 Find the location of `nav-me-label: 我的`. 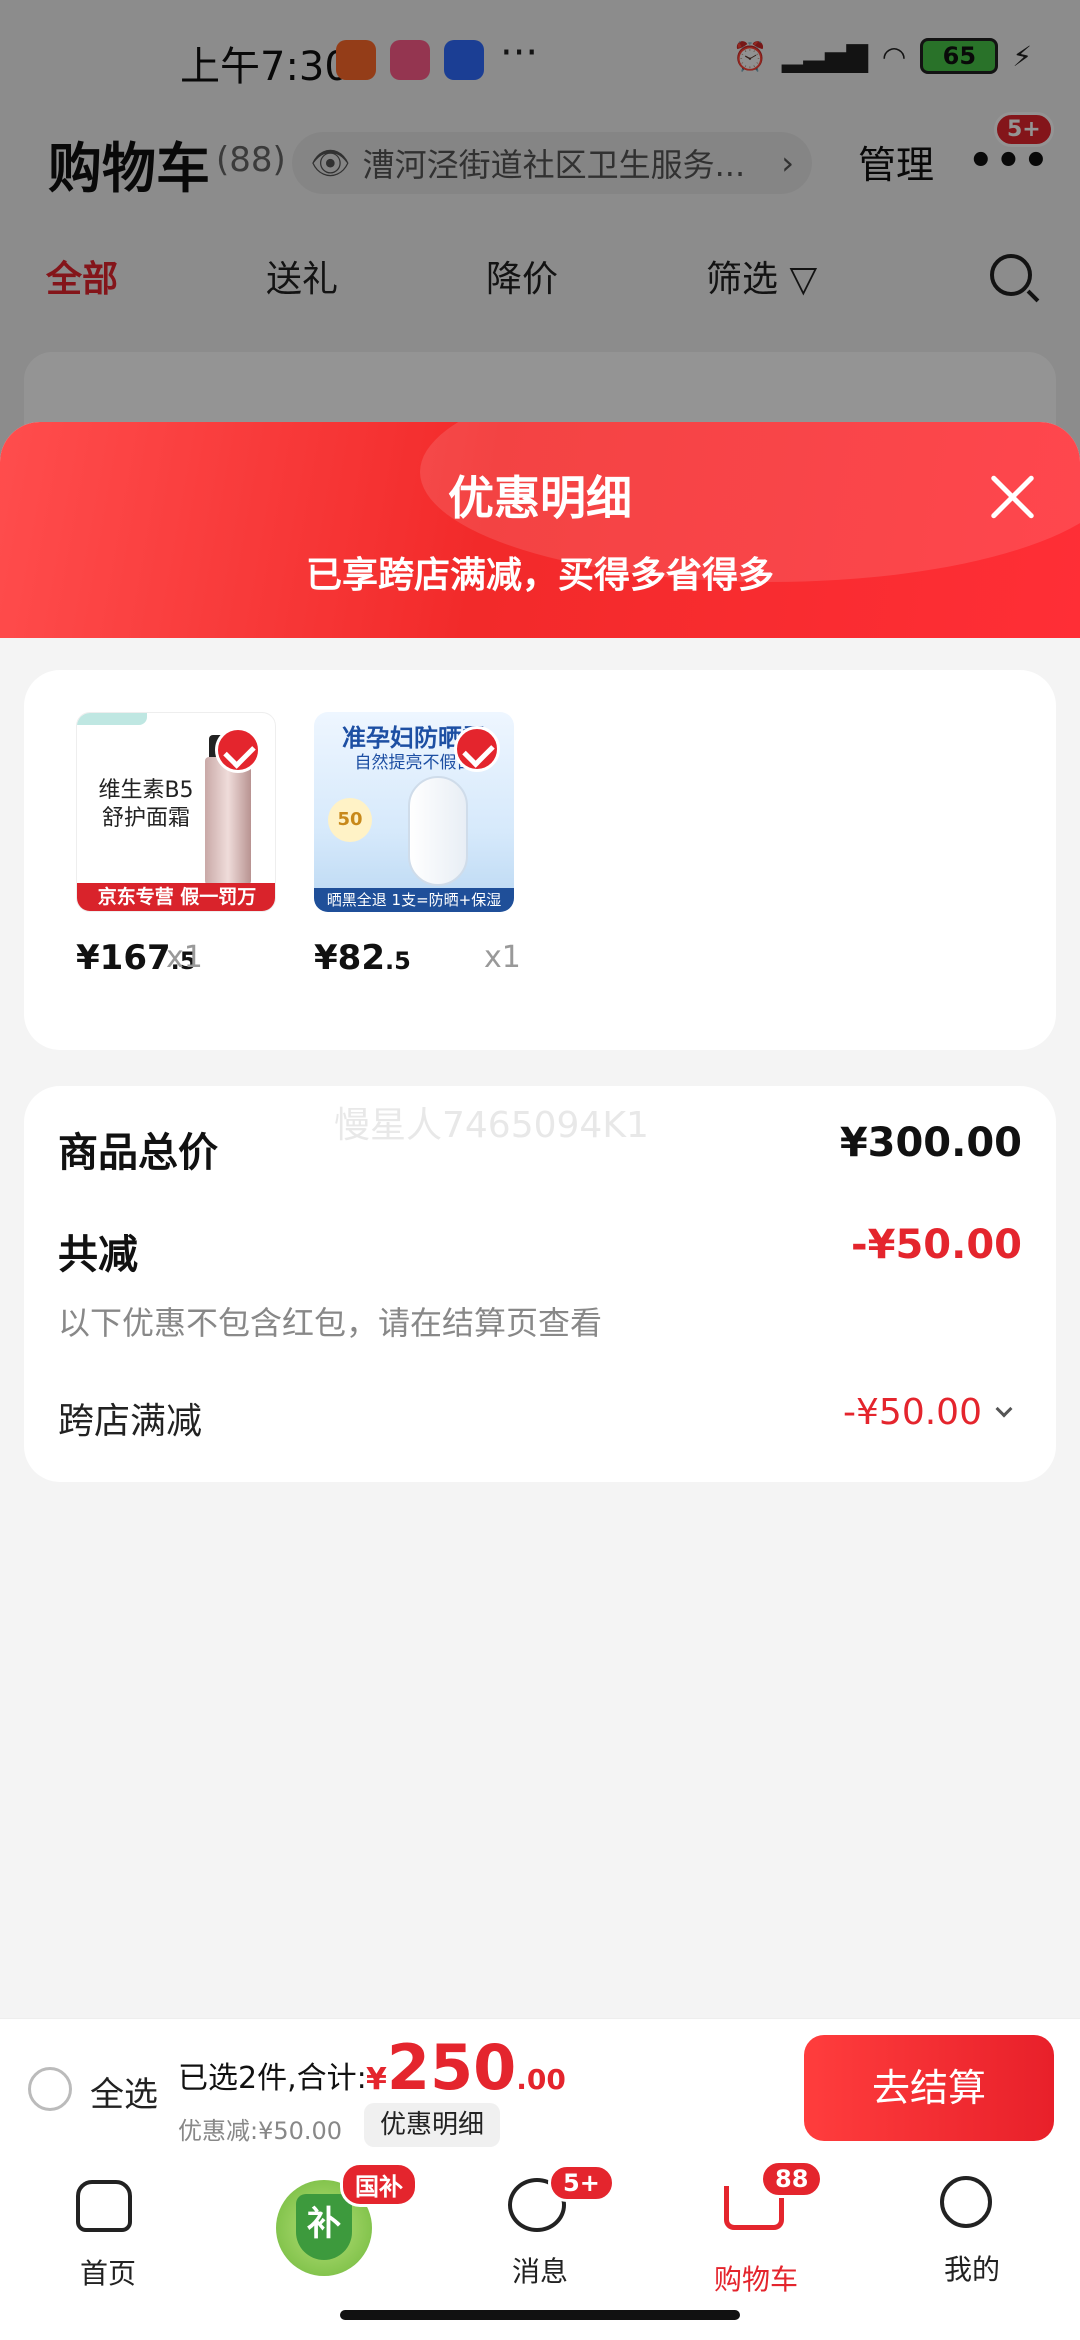

nav-me-label: 我的 is located at coordinates (971, 2269).